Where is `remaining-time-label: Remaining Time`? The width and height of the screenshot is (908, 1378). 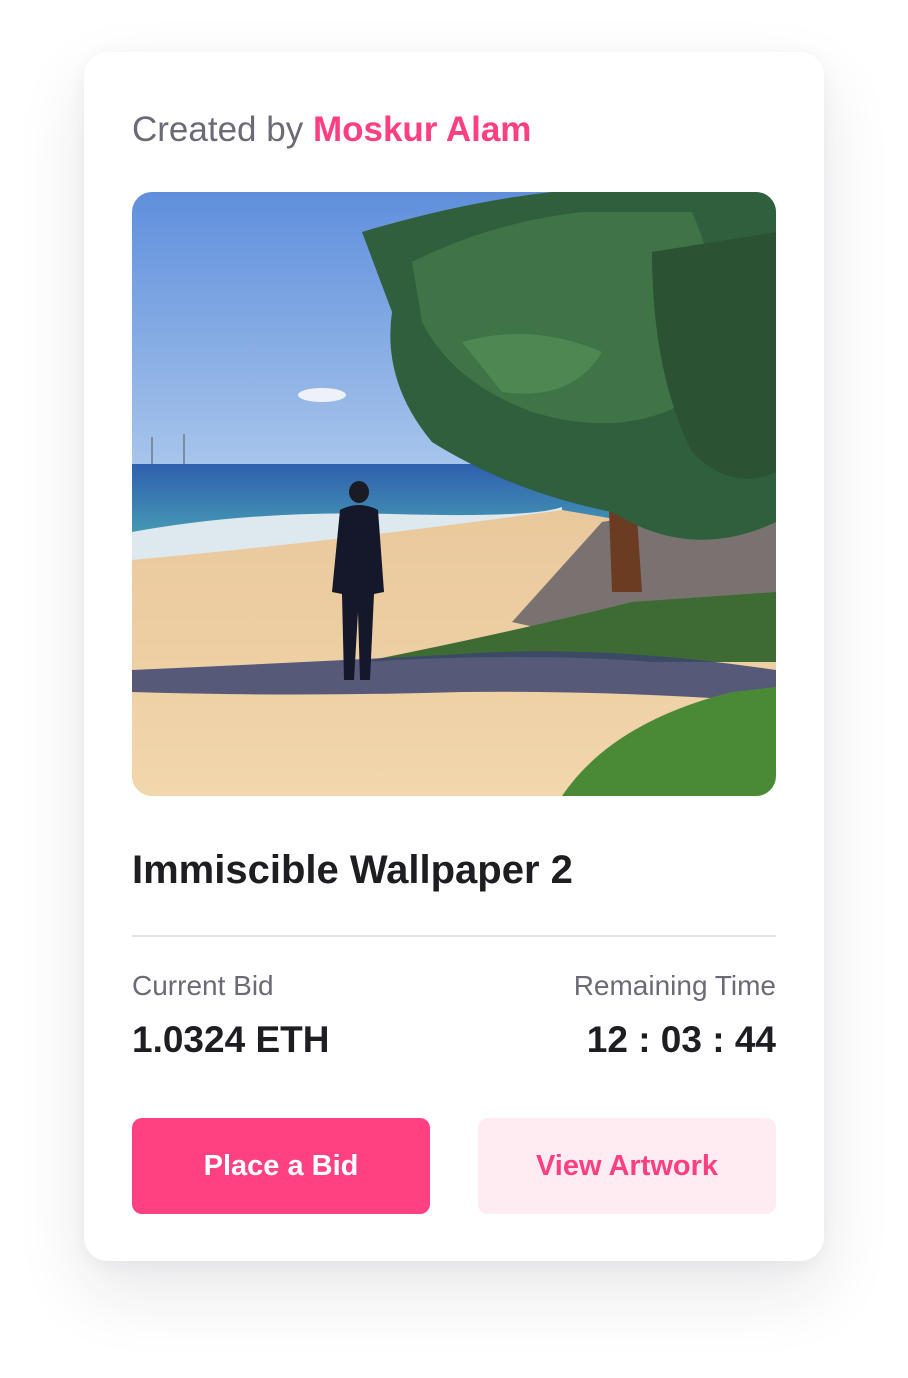
remaining-time-label: Remaining Time is located at coordinates (674, 985).